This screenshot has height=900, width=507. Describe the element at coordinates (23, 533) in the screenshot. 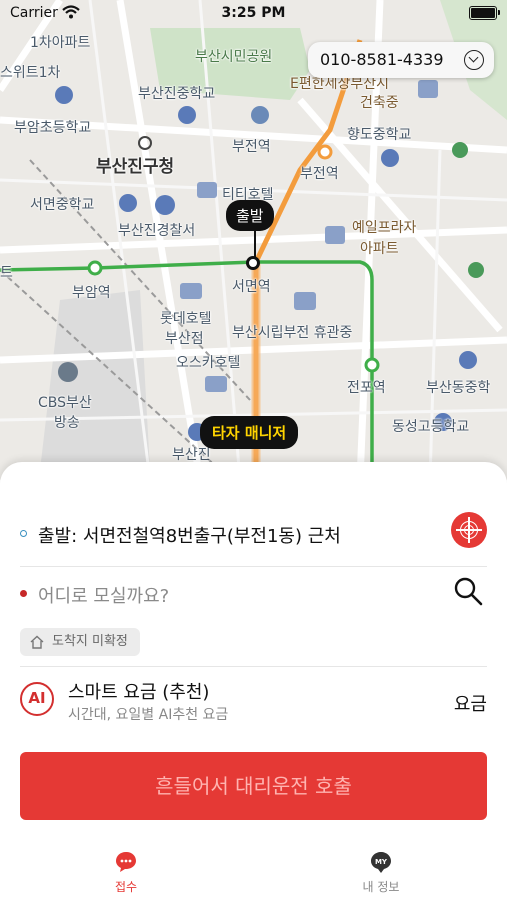

I see `start-dot-icon` at that location.